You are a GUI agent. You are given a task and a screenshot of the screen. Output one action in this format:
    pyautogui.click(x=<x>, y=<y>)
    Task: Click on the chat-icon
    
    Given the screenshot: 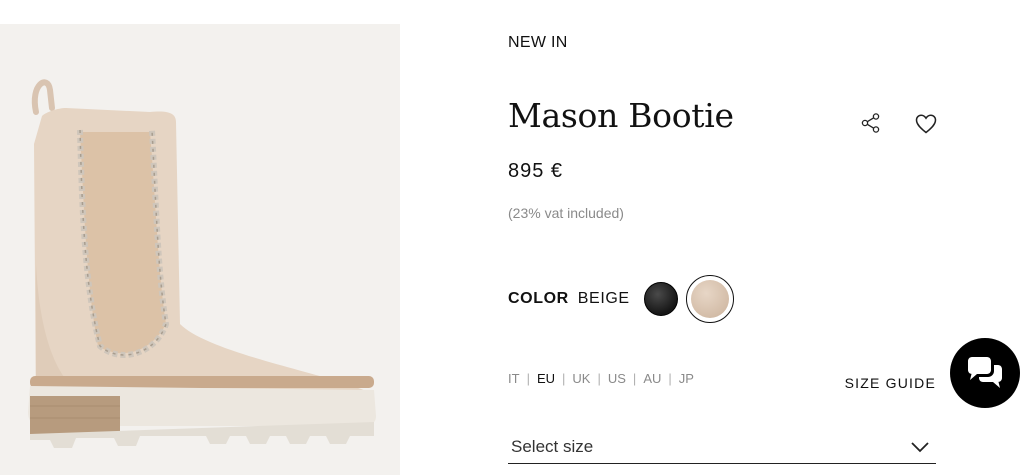 What is the action you would take?
    pyautogui.click(x=985, y=372)
    